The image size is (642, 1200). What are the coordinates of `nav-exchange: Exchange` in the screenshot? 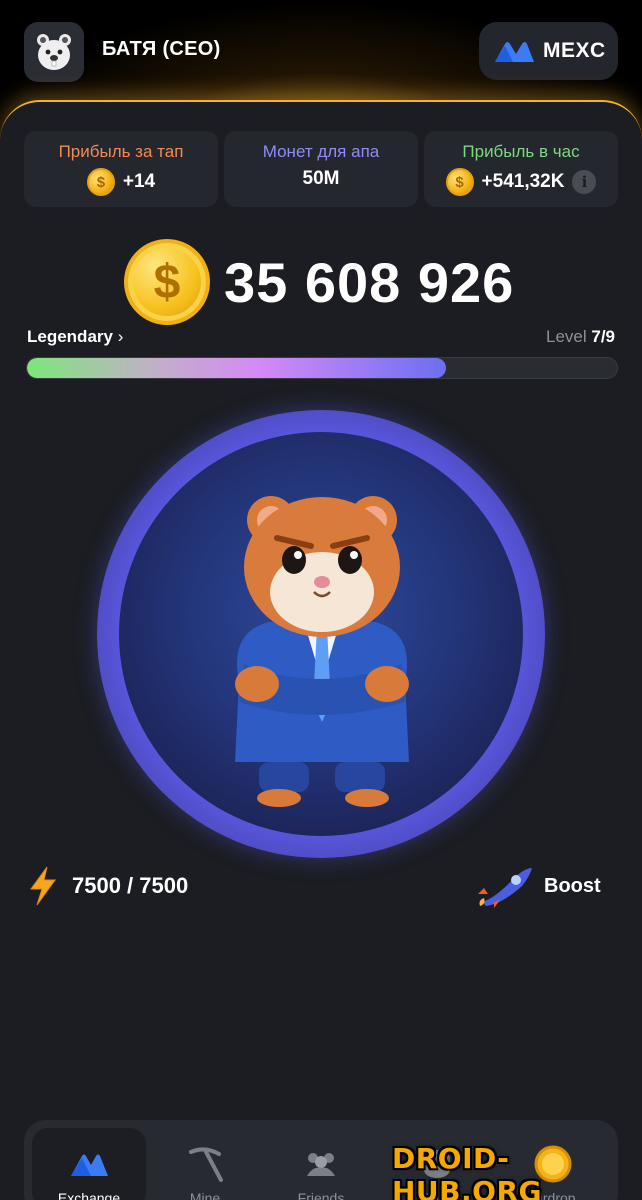 It's located at (89, 1164).